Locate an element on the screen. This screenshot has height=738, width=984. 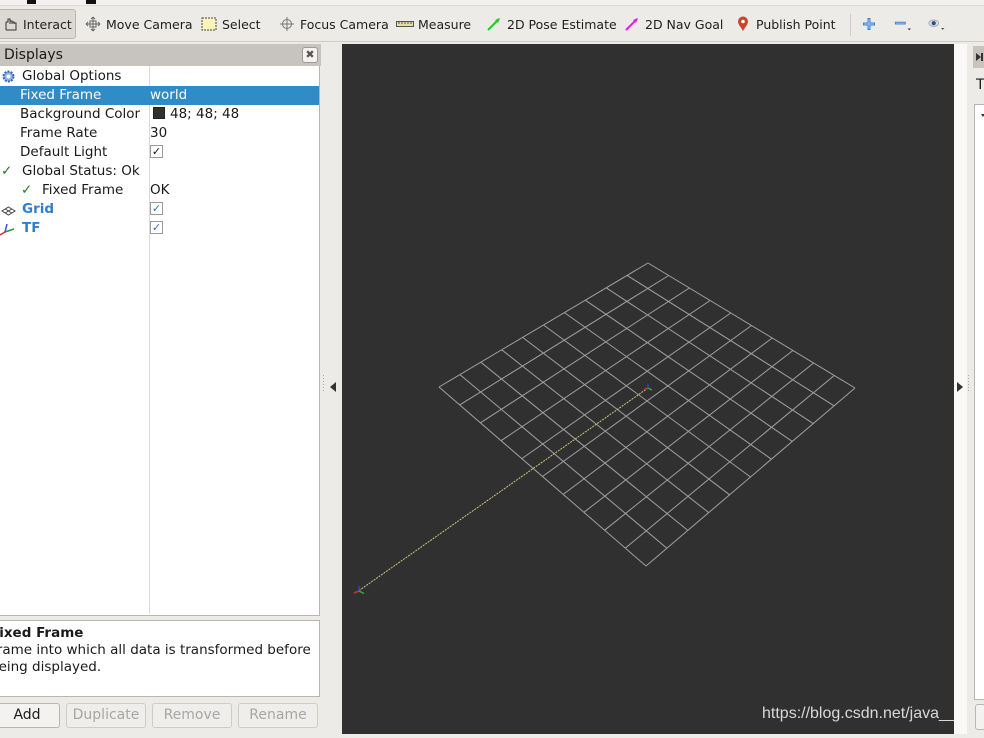
tool-measure: Measure is located at coordinates (433, 24).